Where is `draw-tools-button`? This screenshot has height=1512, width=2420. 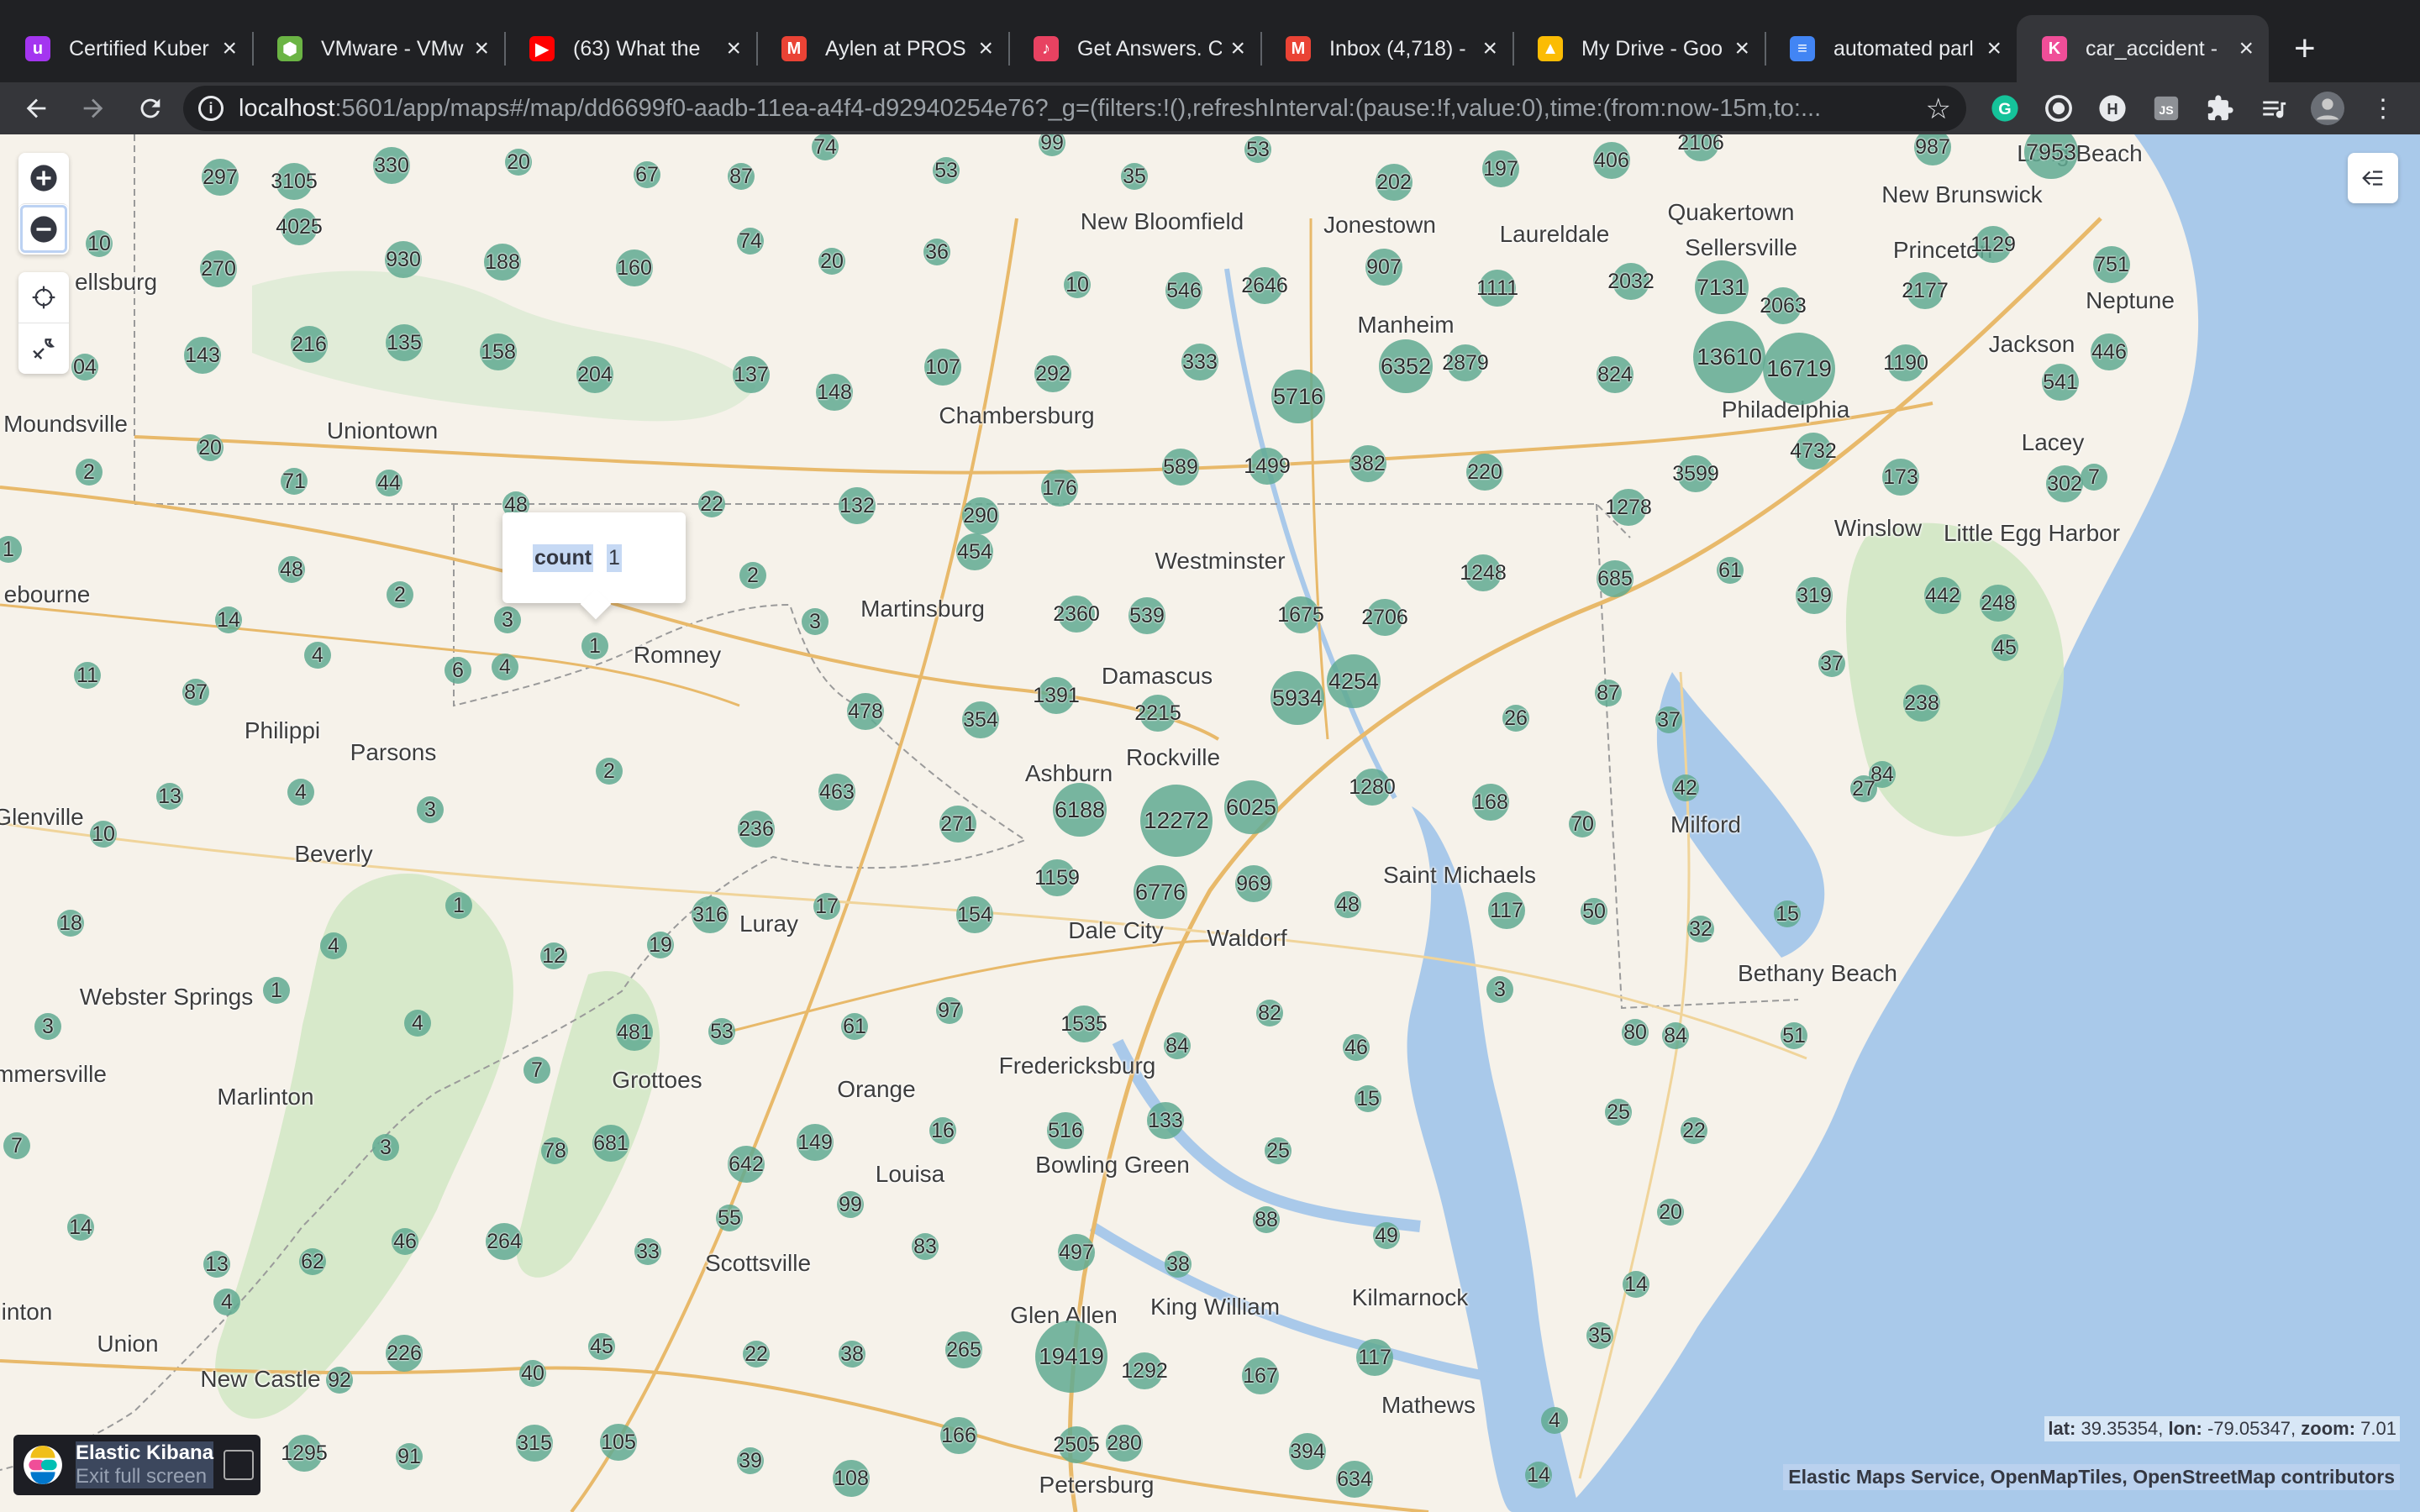 draw-tools-button is located at coordinates (43, 348).